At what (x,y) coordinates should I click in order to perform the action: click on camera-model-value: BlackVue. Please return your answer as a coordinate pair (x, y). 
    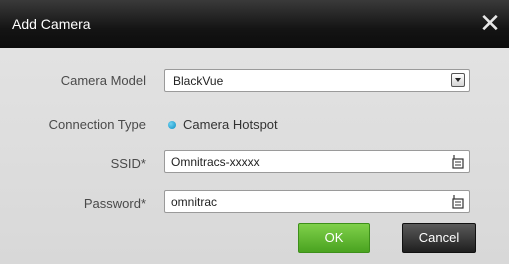
    Looking at the image, I should click on (198, 81).